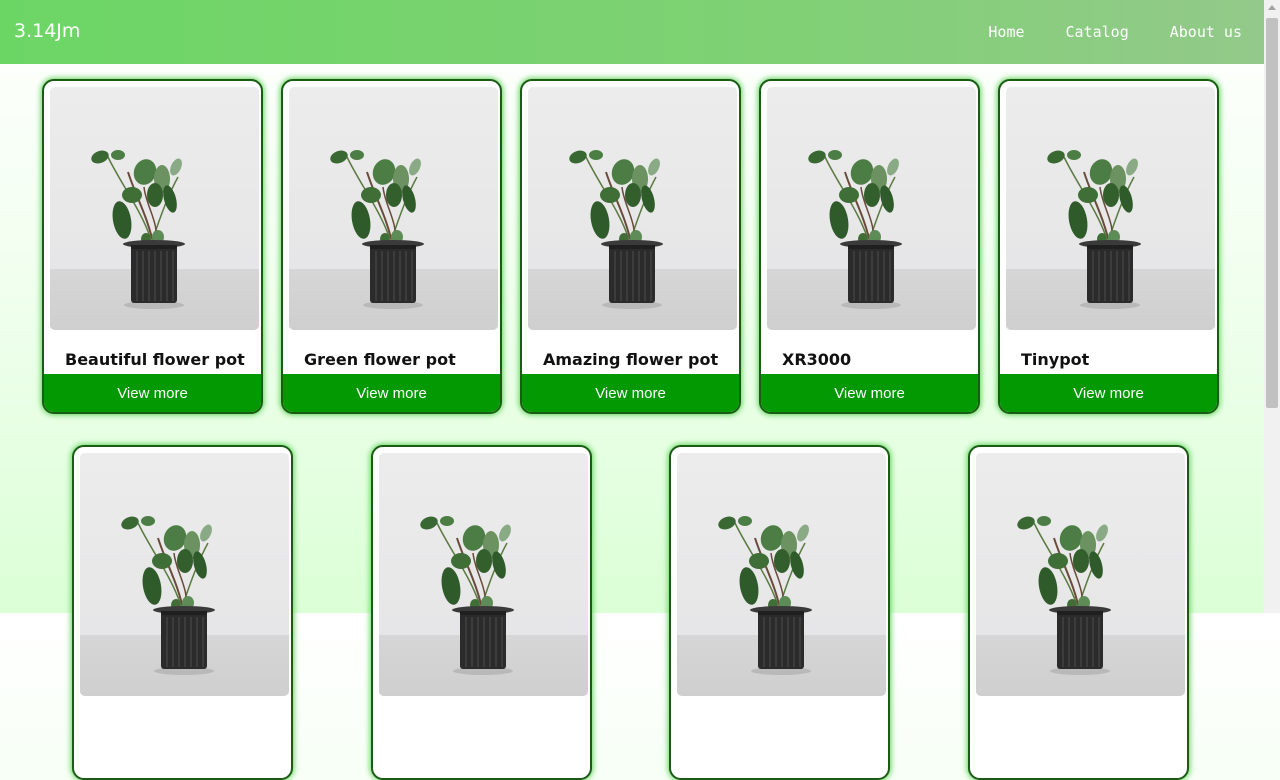  Describe the element at coordinates (47, 31) in the screenshot. I see `brand-logo: 3.14Jm` at that location.